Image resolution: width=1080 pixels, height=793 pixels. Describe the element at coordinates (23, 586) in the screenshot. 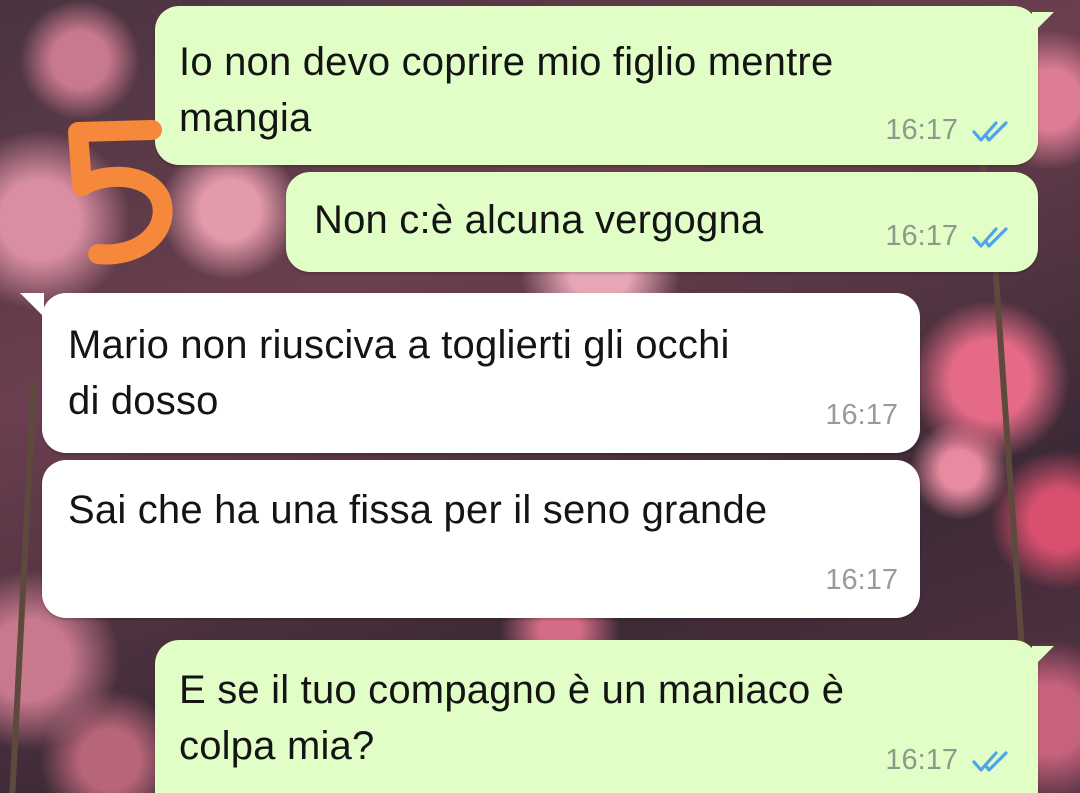

I see `wallpaper-stem` at that location.